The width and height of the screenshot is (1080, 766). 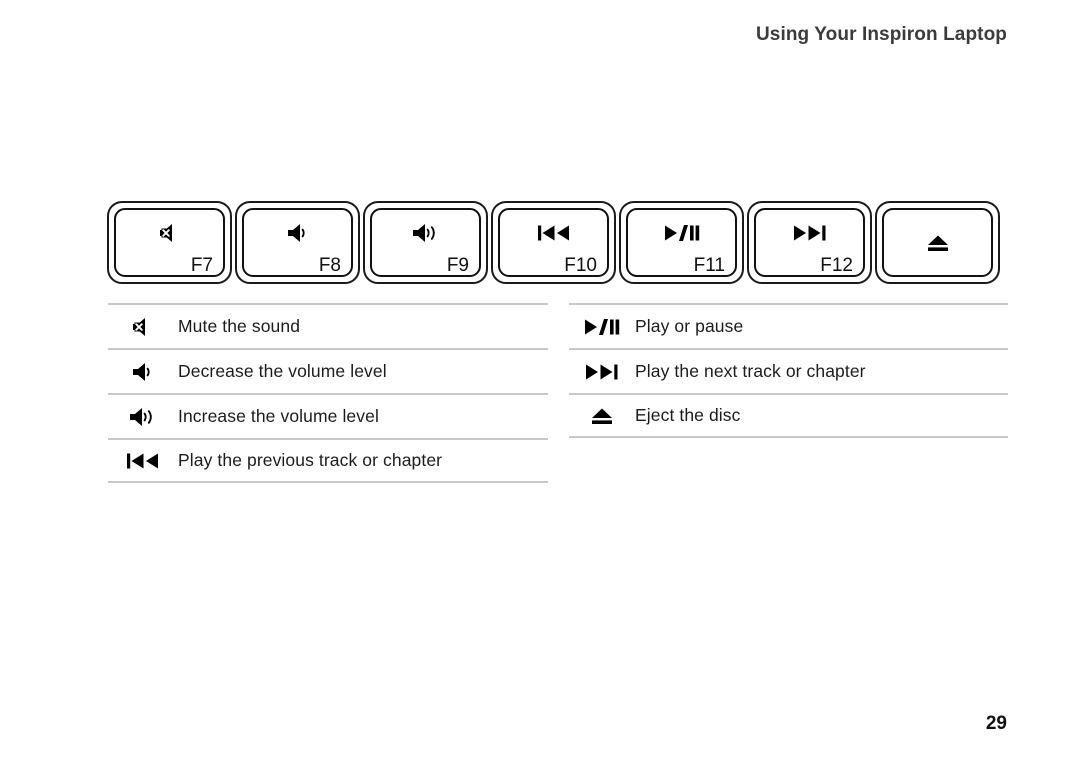 What do you see at coordinates (689, 326) in the screenshot?
I see `list-item-label: Play or pause` at bounding box center [689, 326].